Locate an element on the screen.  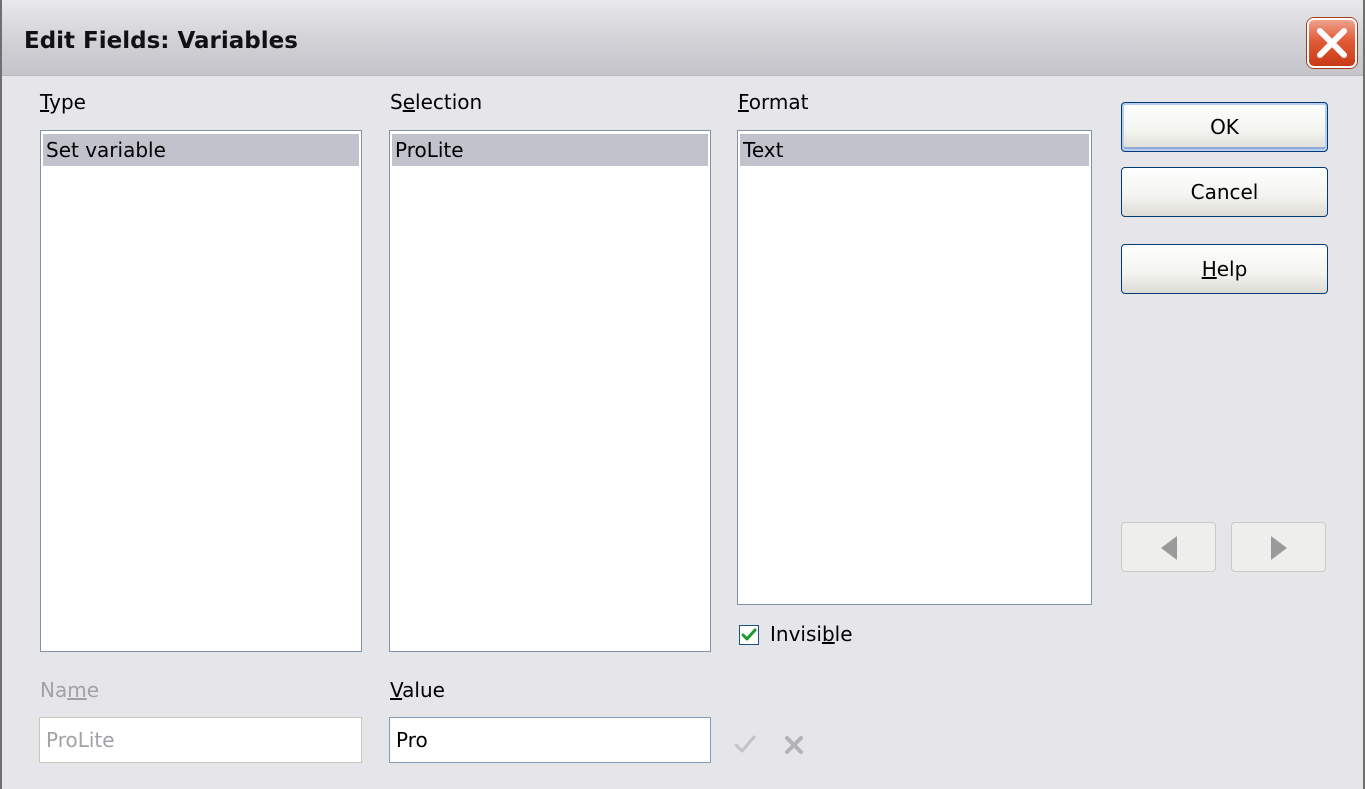
invisible-checkbox is located at coordinates (749, 635).